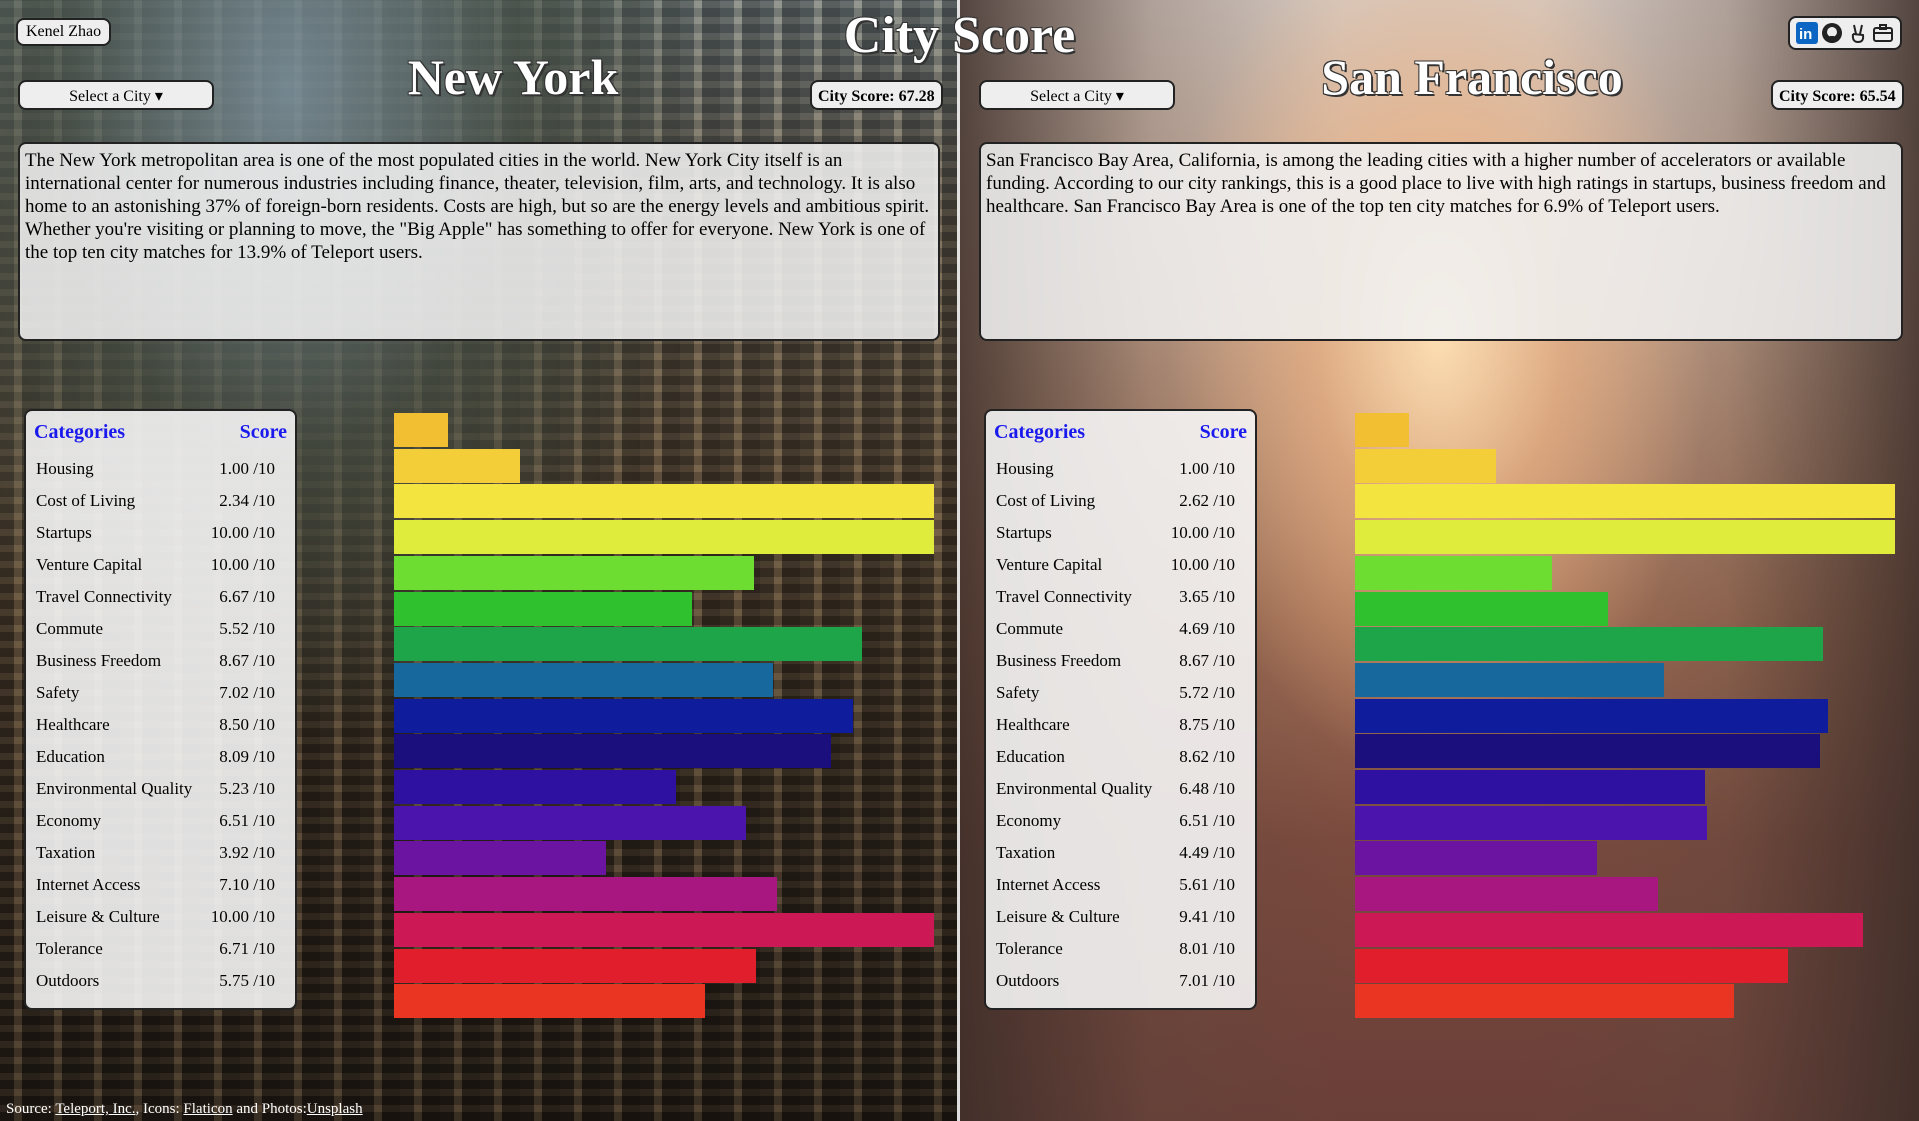 This screenshot has height=1121, width=1919. I want to click on footer-prefix: Source:, so click(31, 1109).